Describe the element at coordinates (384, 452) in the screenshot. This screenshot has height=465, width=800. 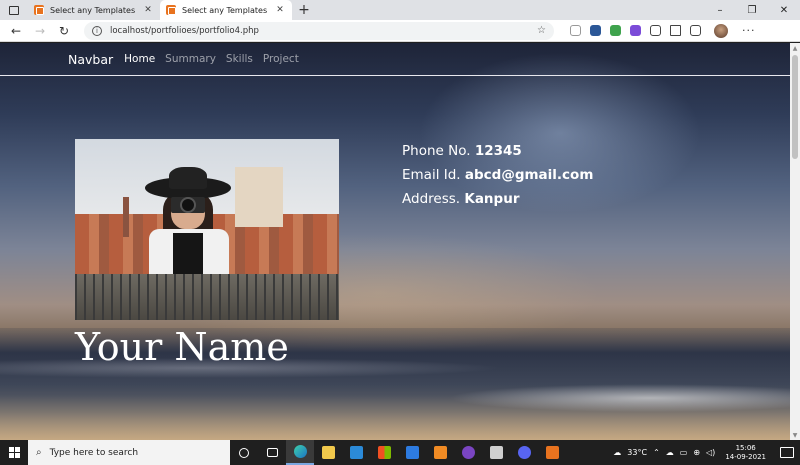
I see `store-icon` at that location.